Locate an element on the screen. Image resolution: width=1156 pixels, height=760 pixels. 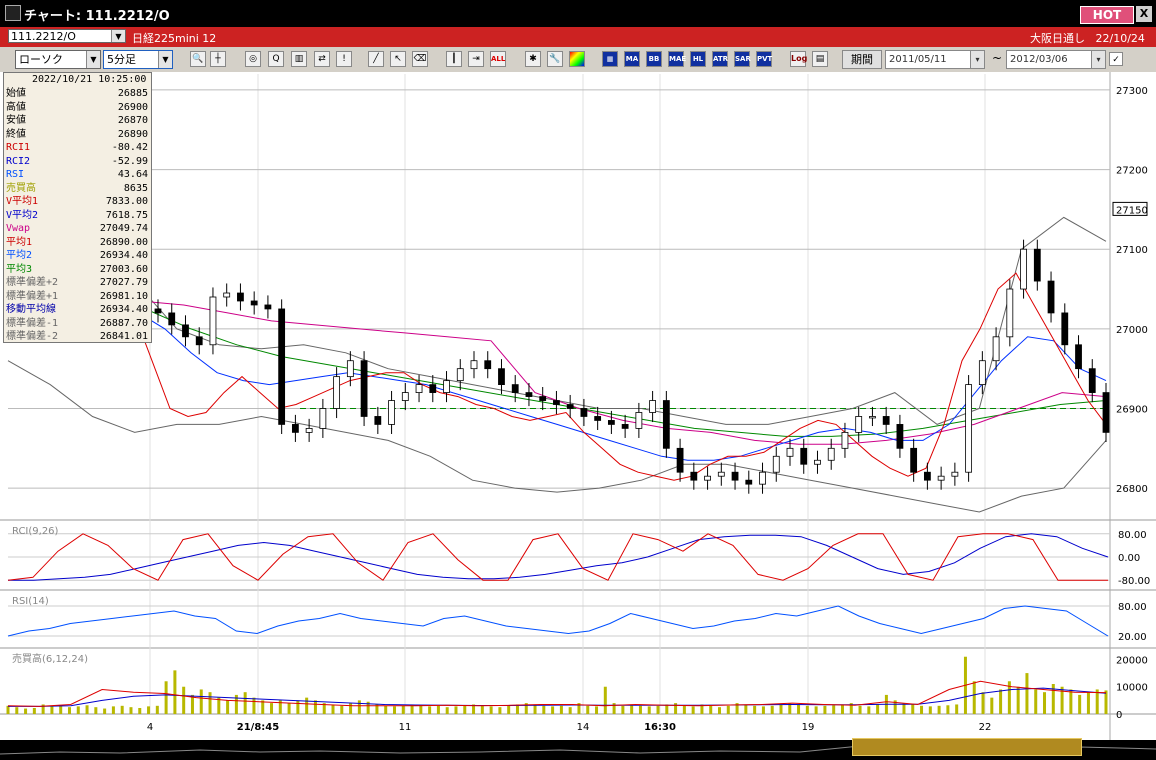
ma-button: MA is located at coordinates (632, 59).